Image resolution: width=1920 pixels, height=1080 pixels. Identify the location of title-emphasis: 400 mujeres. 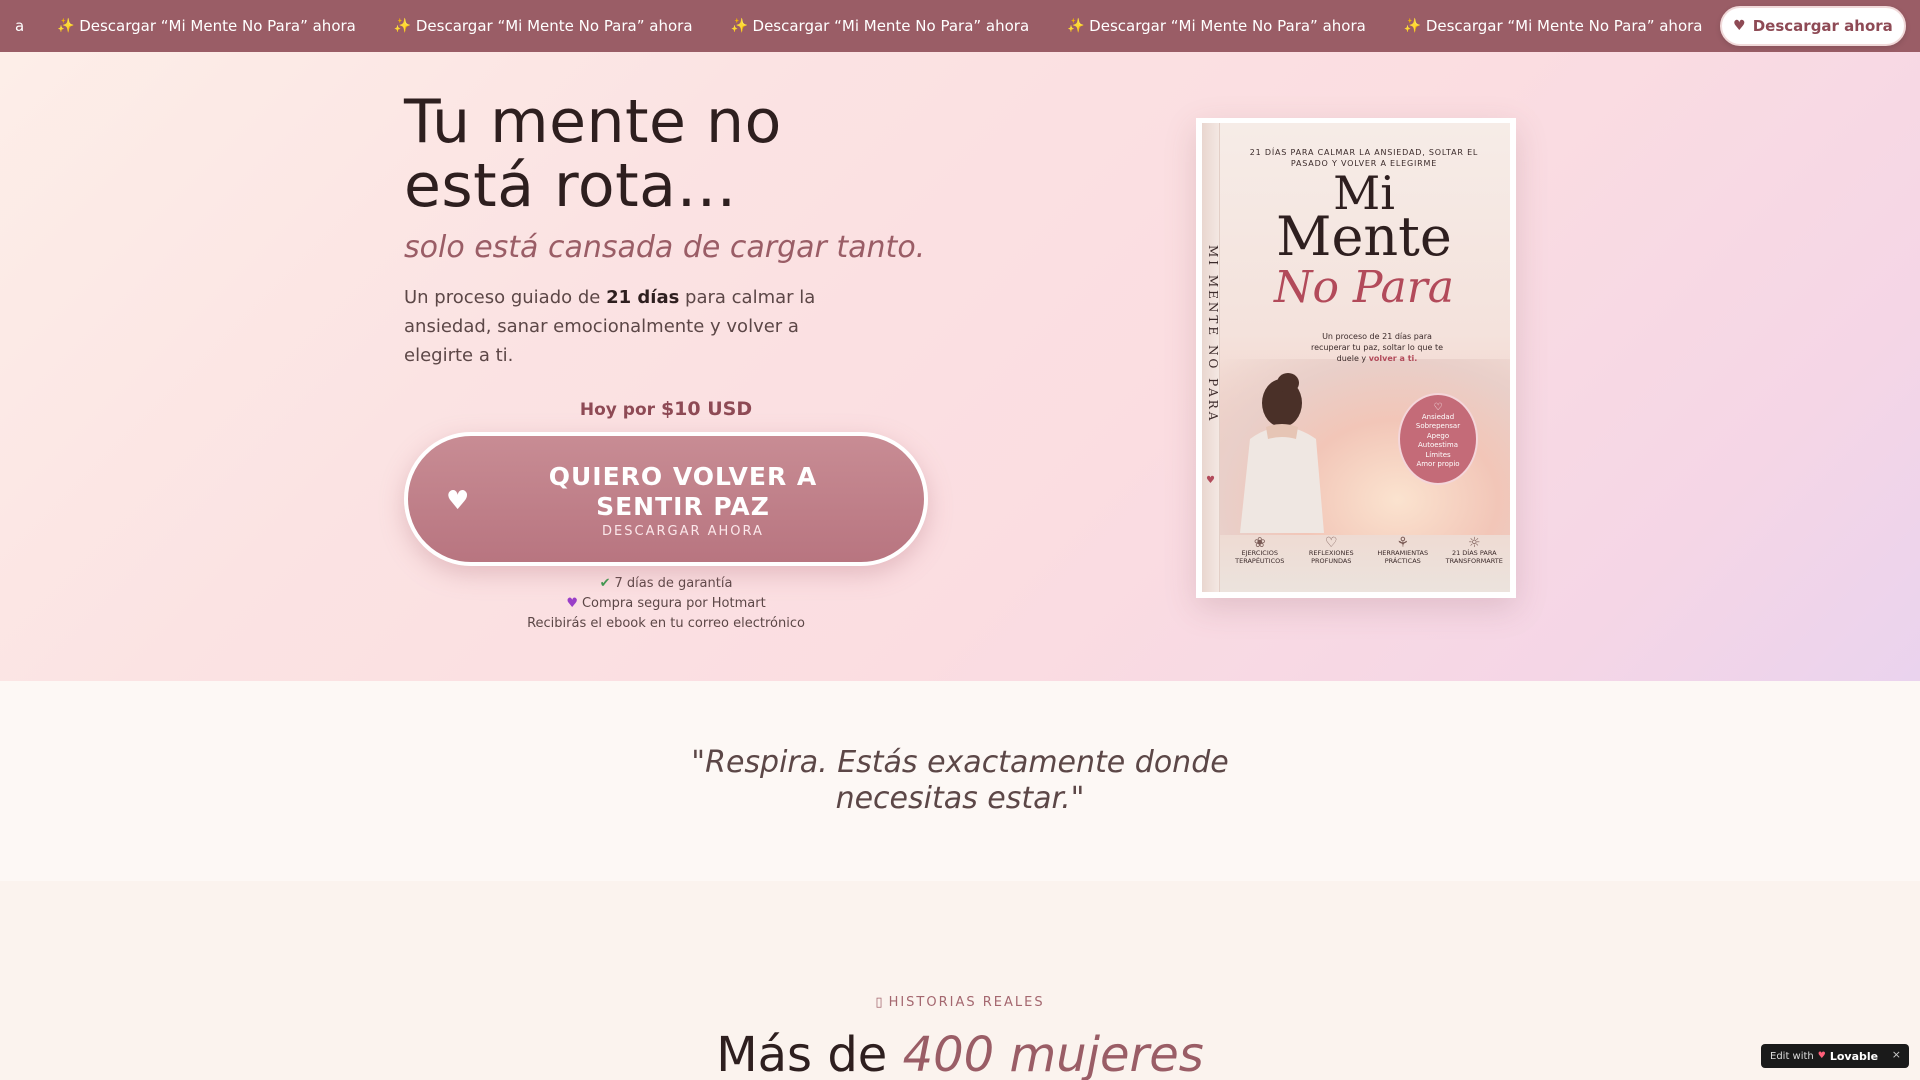
(1053, 1053).